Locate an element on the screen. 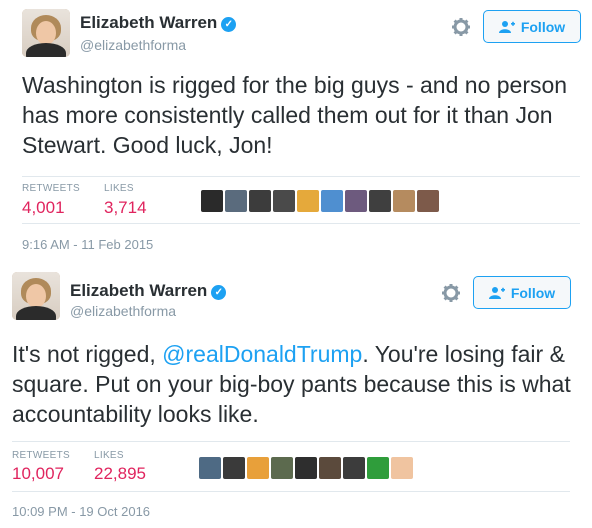  retweets-count: 10,007 is located at coordinates (38, 474).